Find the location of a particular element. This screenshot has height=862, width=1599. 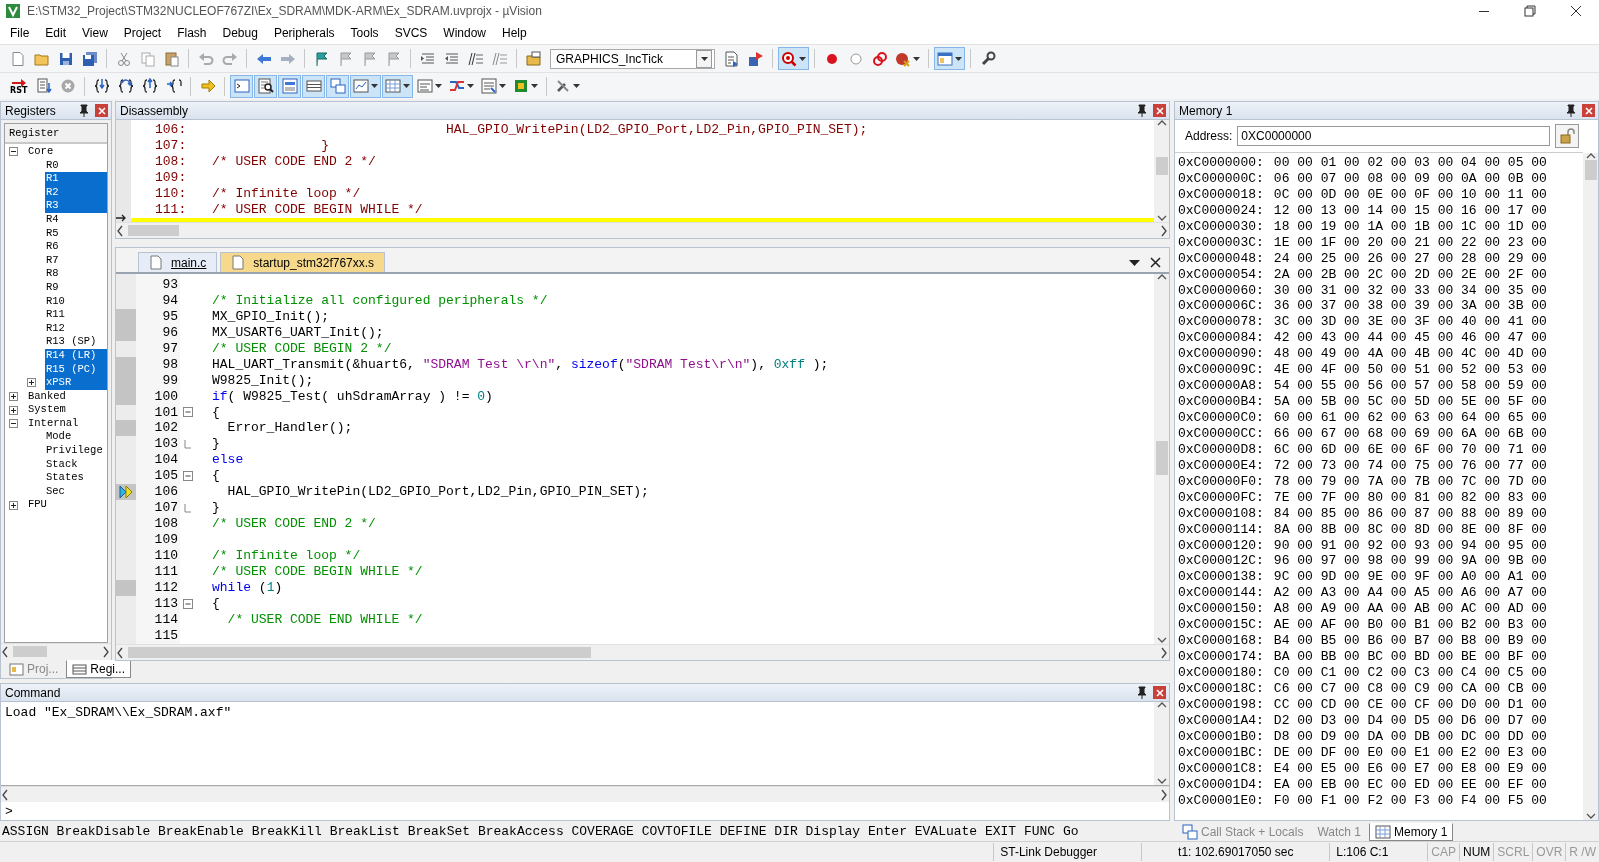

menu-item: Tools is located at coordinates (364, 33).